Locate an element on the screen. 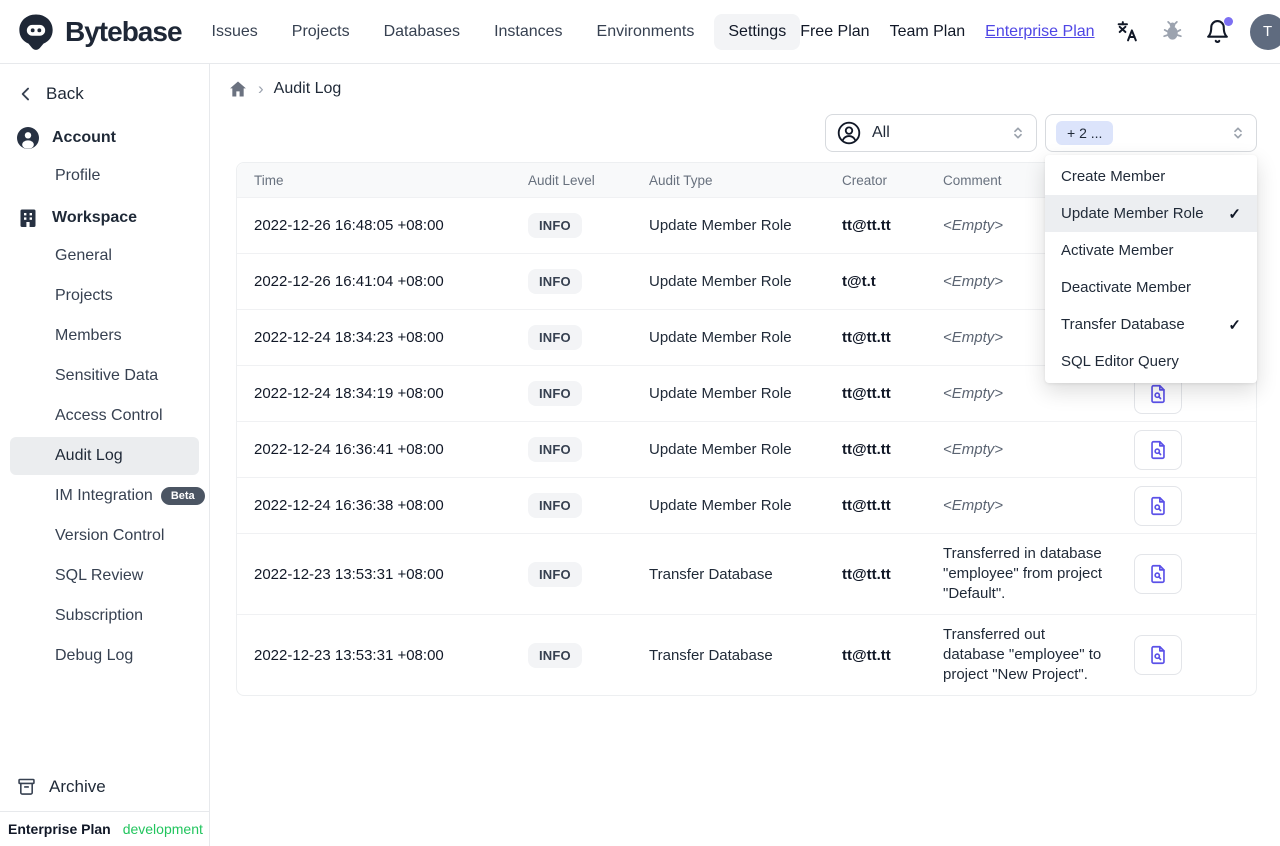 This screenshot has width=1280, height=846. nav-link-issues: Issues is located at coordinates (235, 32).